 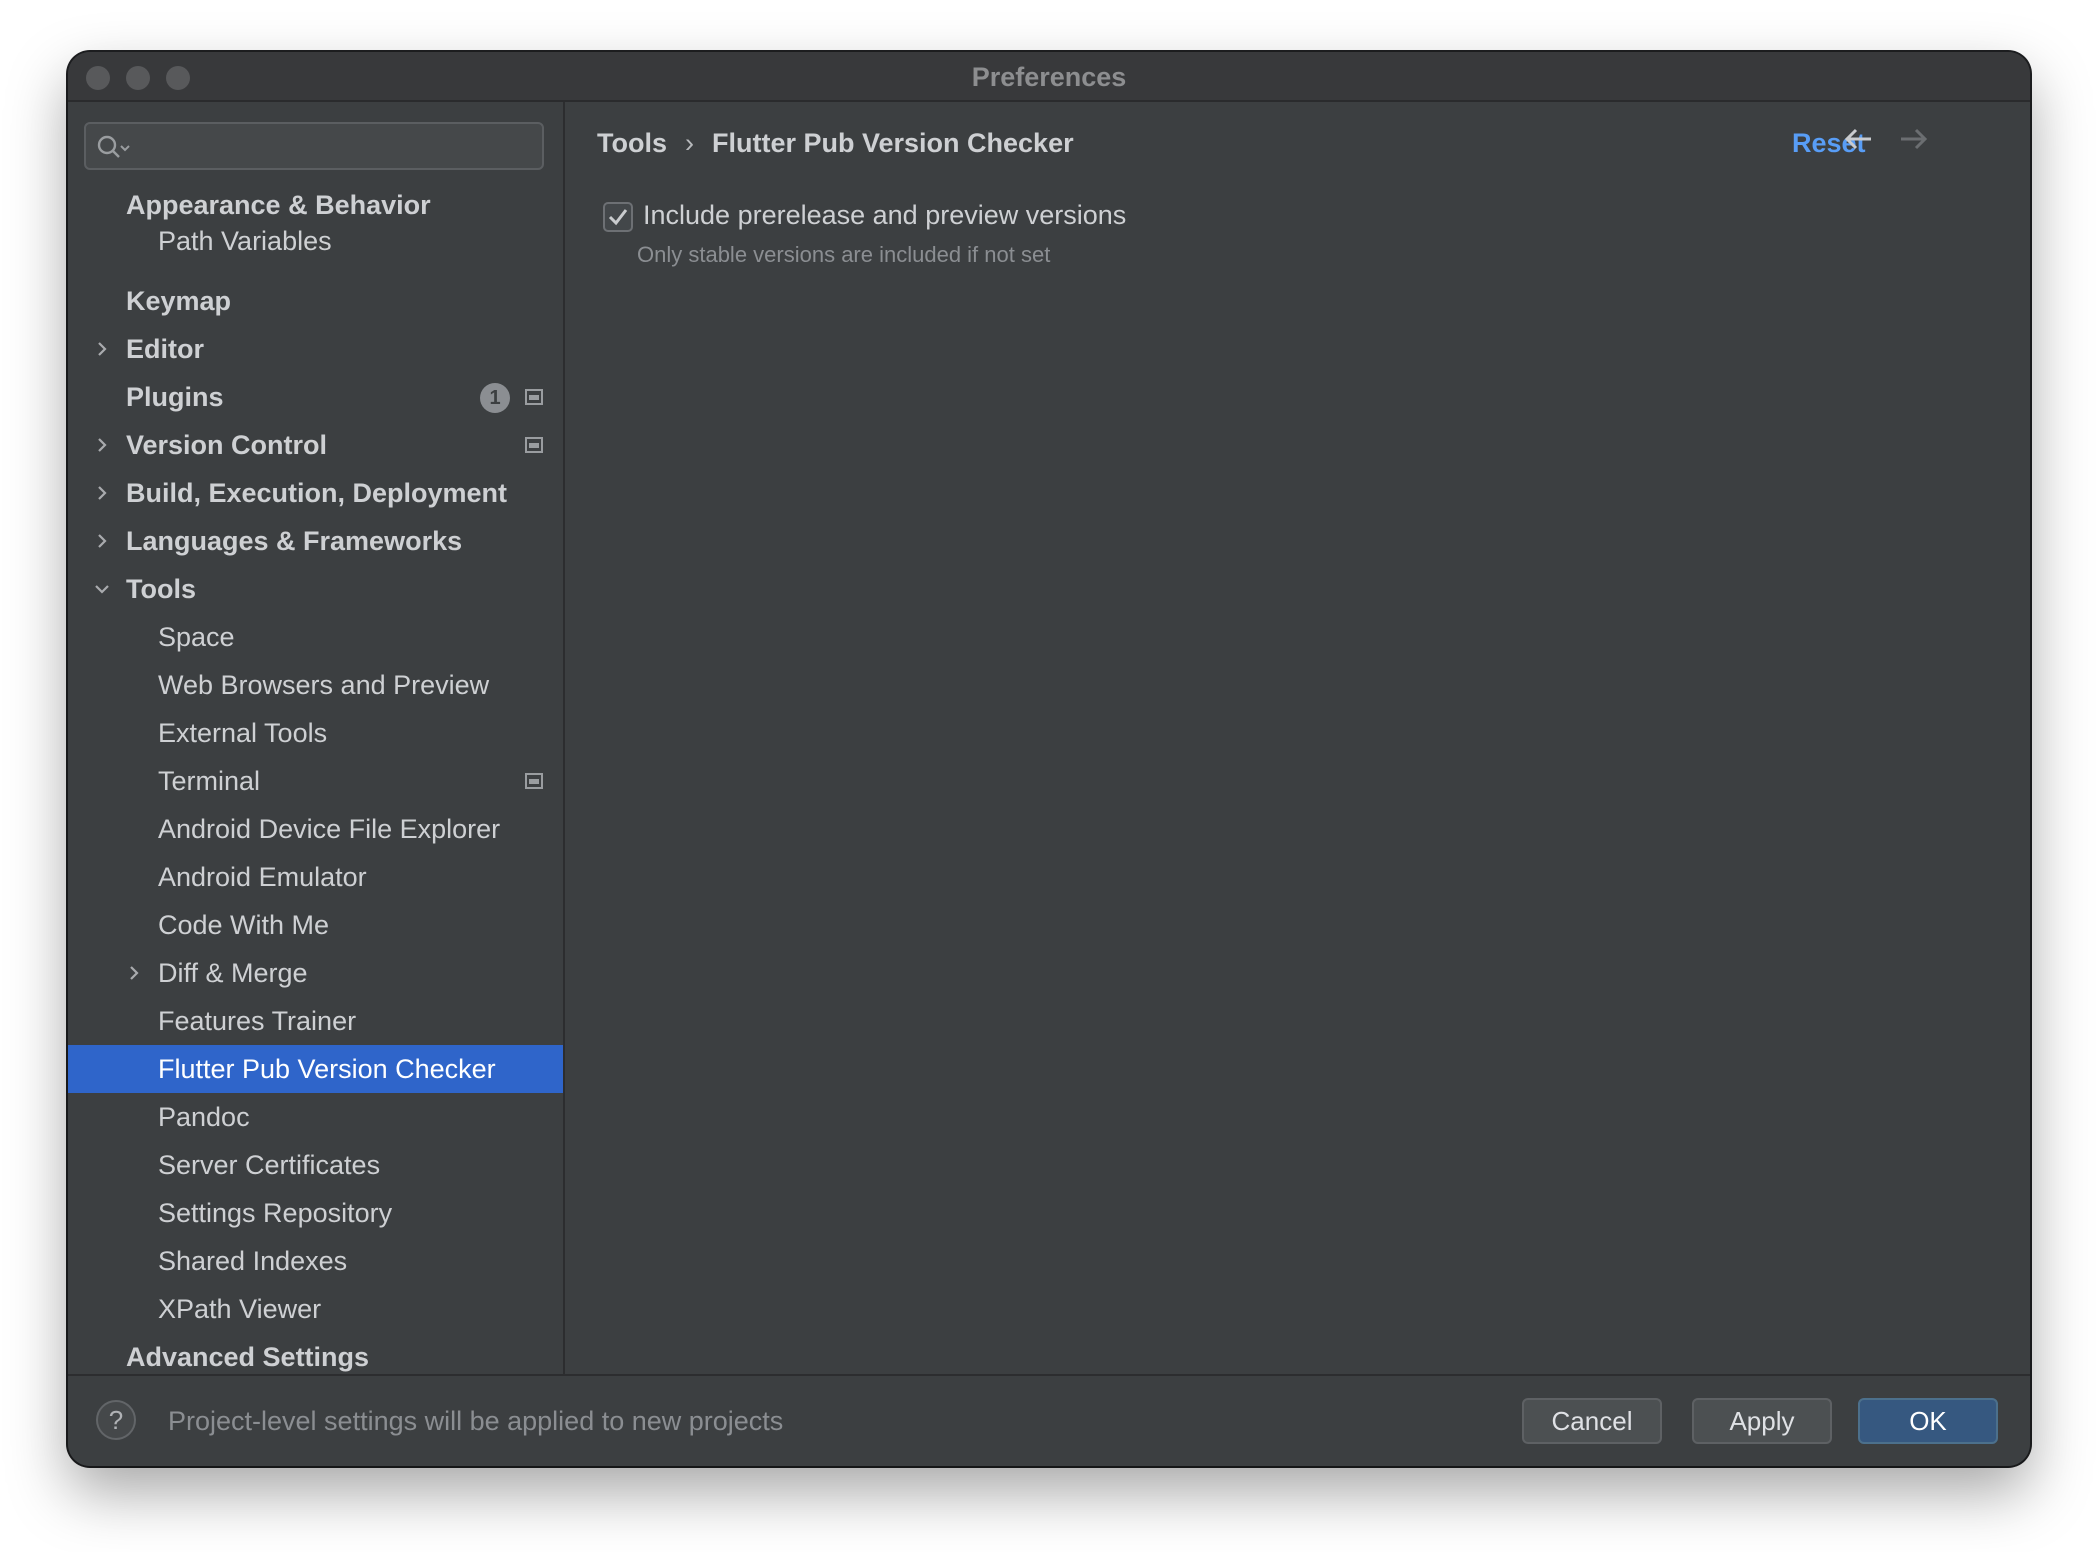 I want to click on sidebar-item-flutter-pub-version-checker: Flutter Pub Version Checker, so click(x=315, y=1069).